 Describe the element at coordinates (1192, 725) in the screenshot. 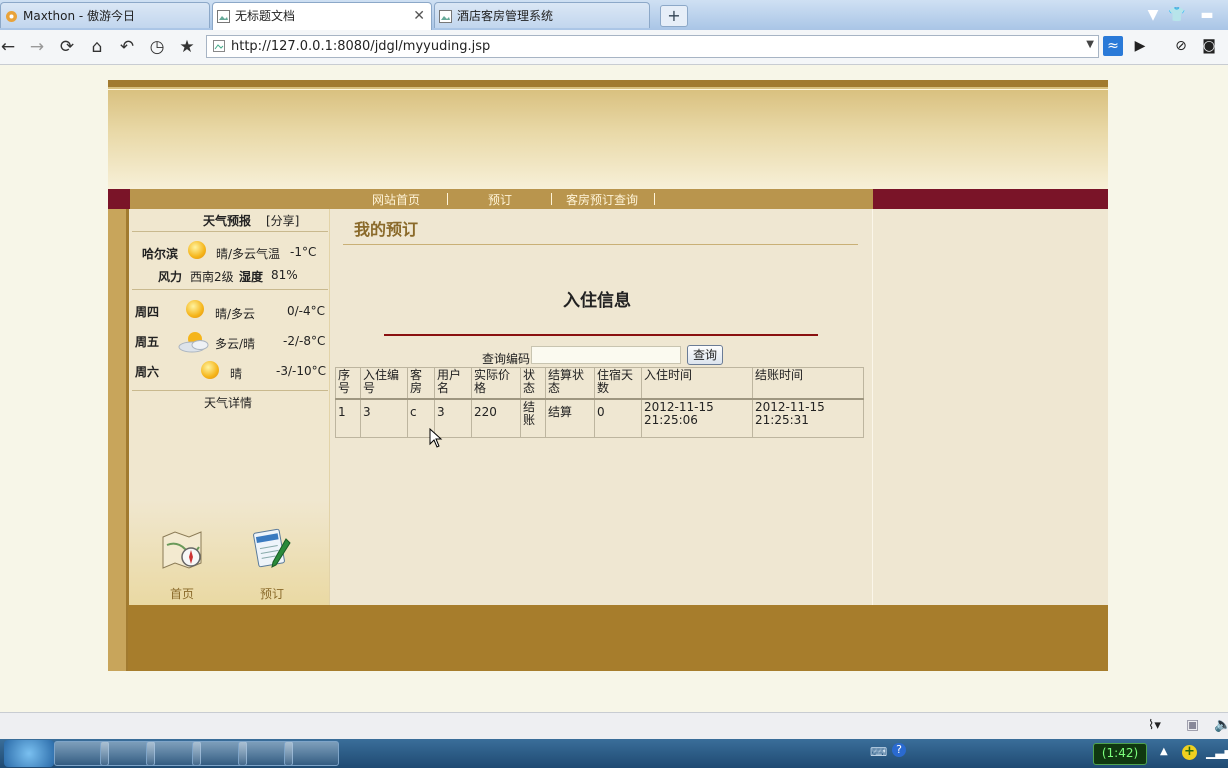

I see `screenshot-icon: ▣` at that location.